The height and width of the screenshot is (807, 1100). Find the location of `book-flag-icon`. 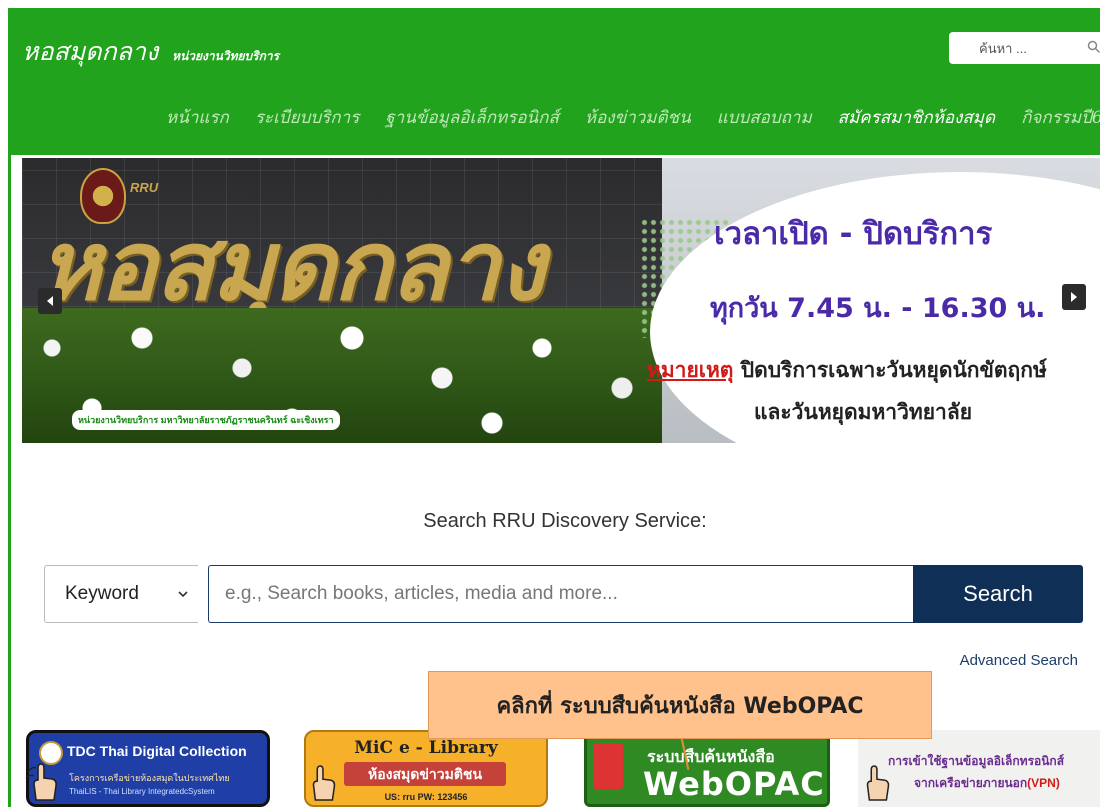

book-flag-icon is located at coordinates (608, 766).